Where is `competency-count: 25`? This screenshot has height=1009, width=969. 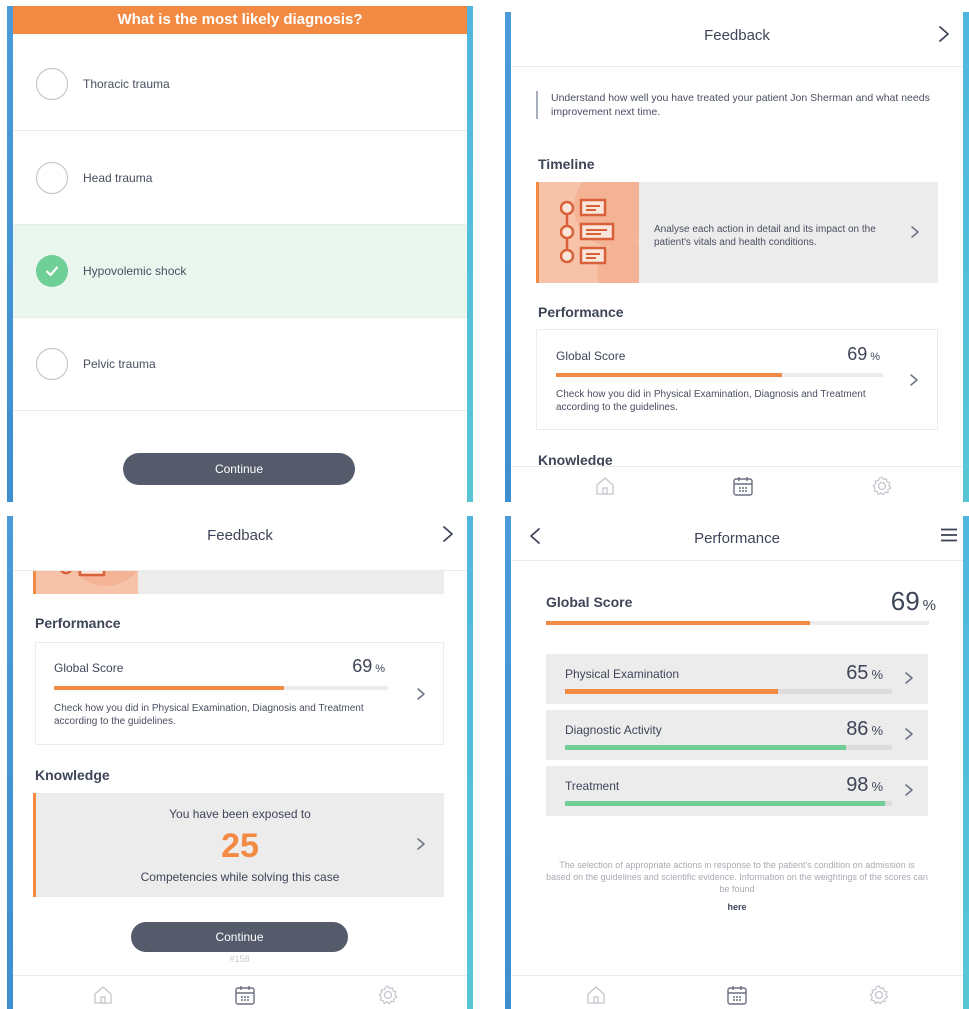
competency-count: 25 is located at coordinates (240, 846).